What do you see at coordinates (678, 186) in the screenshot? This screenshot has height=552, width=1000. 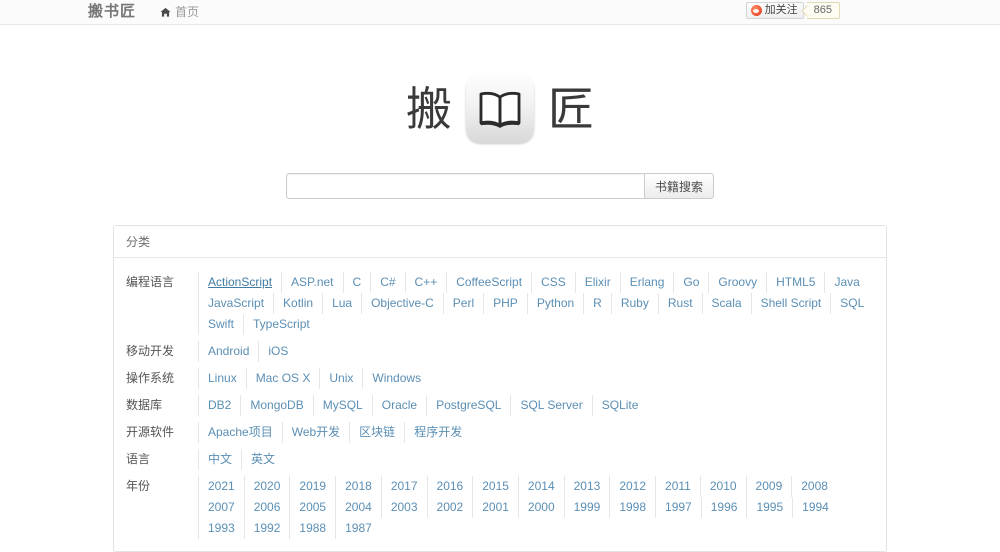 I see `search-button: 书籍搜索` at bounding box center [678, 186].